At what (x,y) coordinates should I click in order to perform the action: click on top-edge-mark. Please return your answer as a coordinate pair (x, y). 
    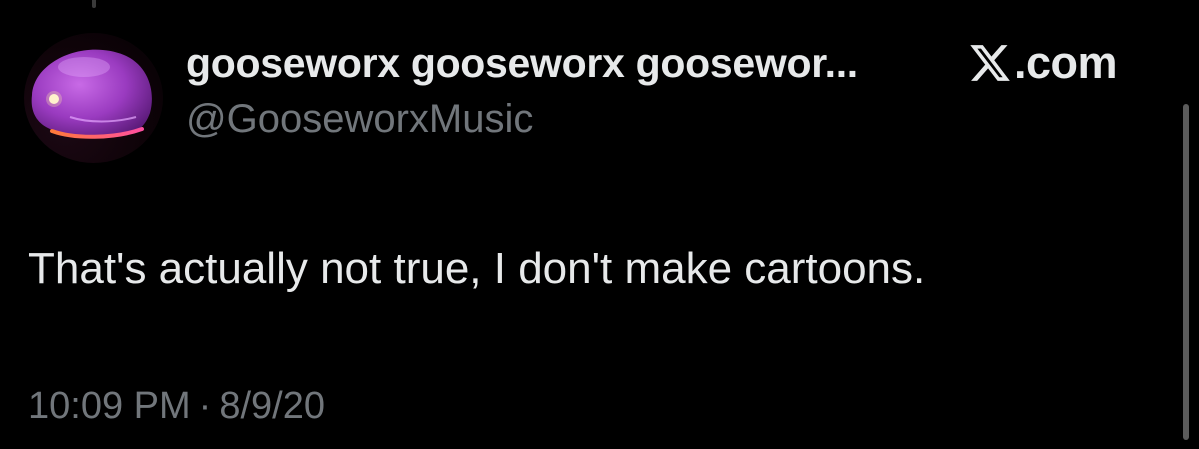
    Looking at the image, I should click on (94, 4).